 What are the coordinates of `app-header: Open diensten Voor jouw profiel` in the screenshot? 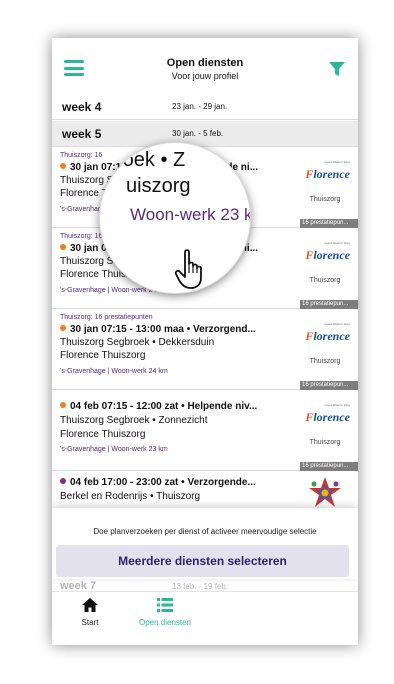 It's located at (205, 66).